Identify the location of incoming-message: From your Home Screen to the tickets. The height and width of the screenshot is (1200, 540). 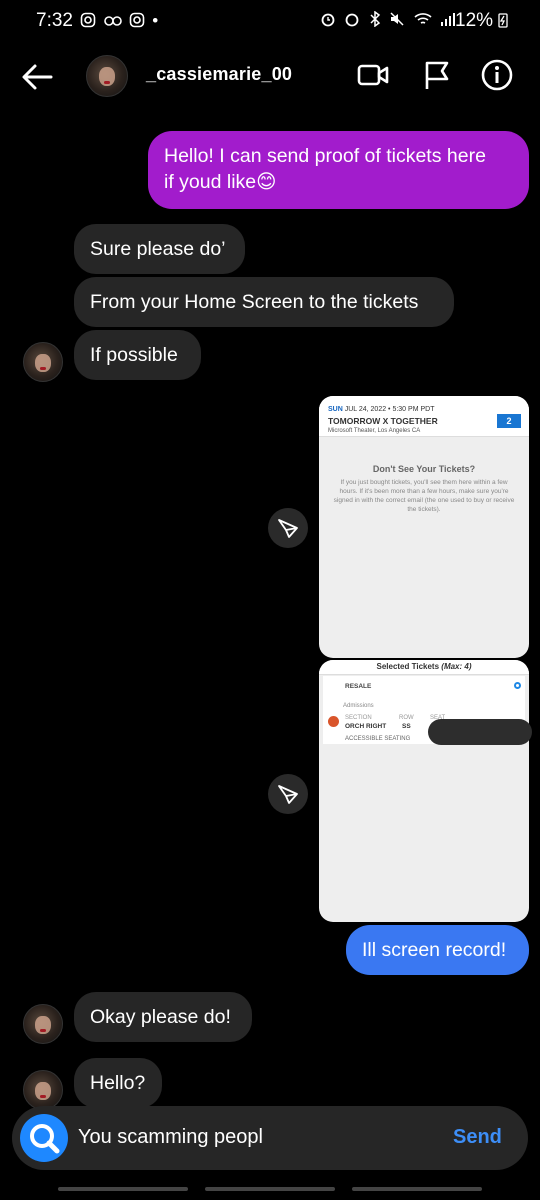
(264, 302).